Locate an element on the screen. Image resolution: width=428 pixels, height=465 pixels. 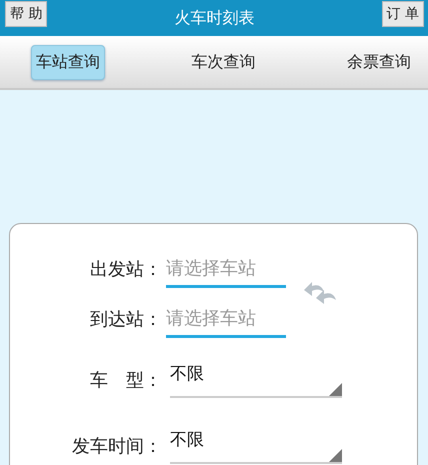
tab: 余票查询 is located at coordinates (379, 62).